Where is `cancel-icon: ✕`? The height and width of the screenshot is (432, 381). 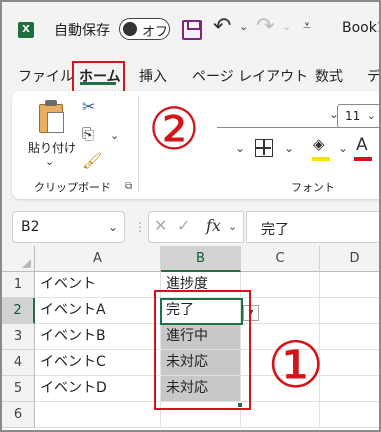
cancel-icon: ✕ is located at coordinates (160, 225).